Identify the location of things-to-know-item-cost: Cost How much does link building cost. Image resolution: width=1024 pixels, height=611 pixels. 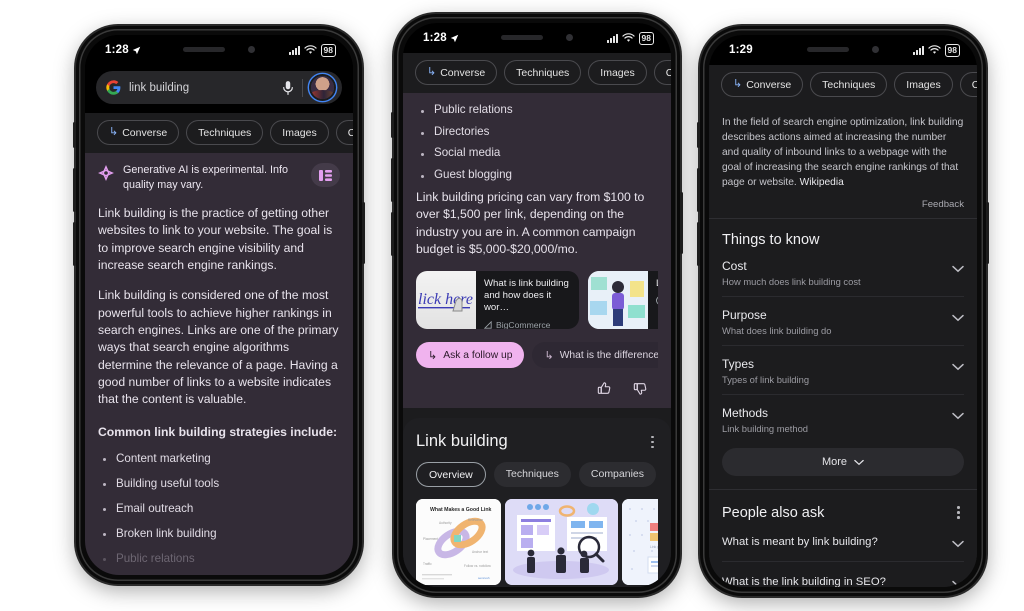
(843, 272).